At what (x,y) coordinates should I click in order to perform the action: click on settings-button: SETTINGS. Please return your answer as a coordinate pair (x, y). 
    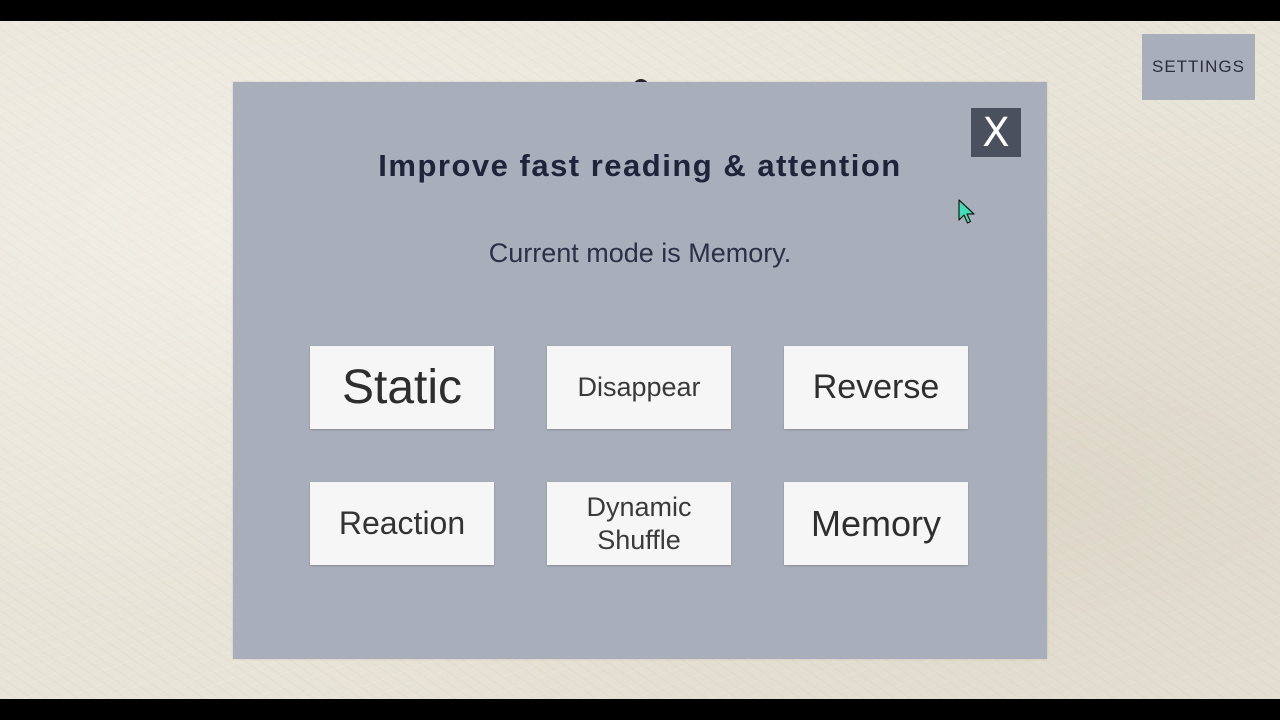
    Looking at the image, I should click on (1198, 67).